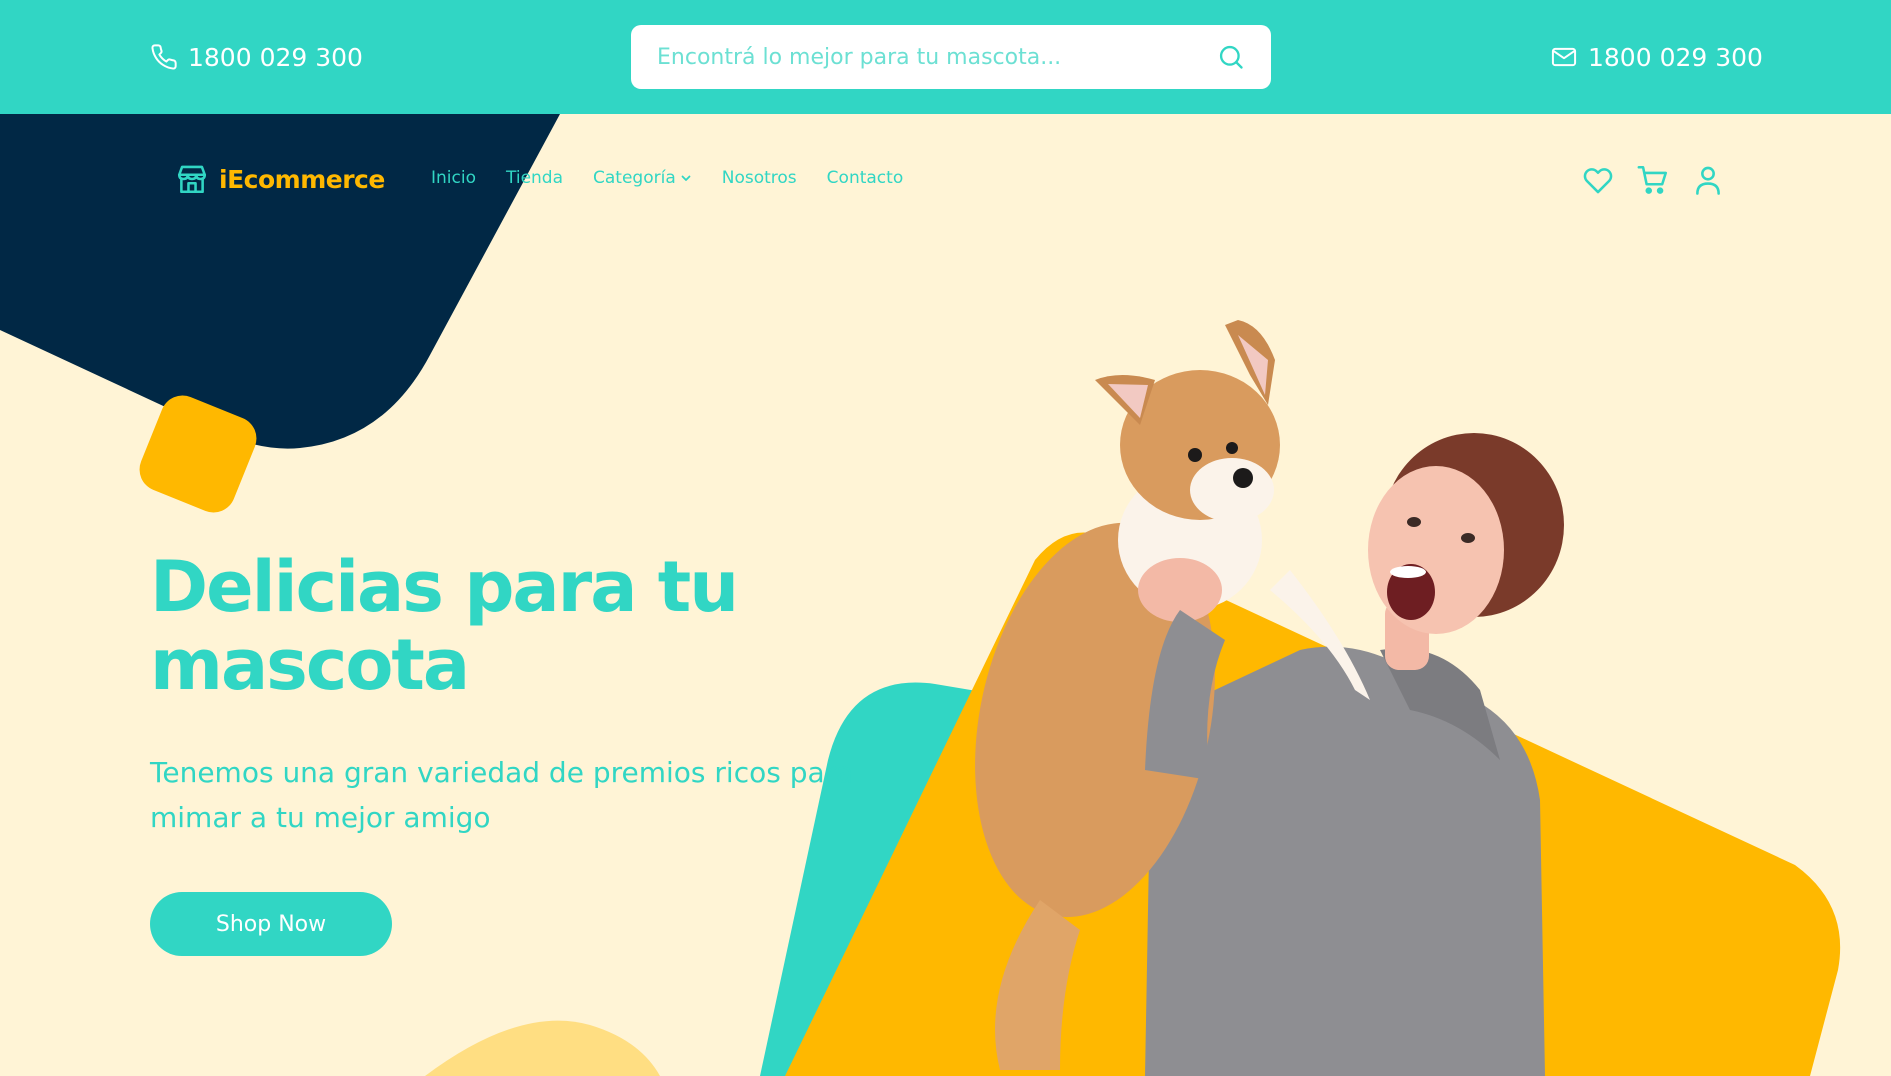  I want to click on nav-item-nosotros: Nosotros, so click(759, 178).